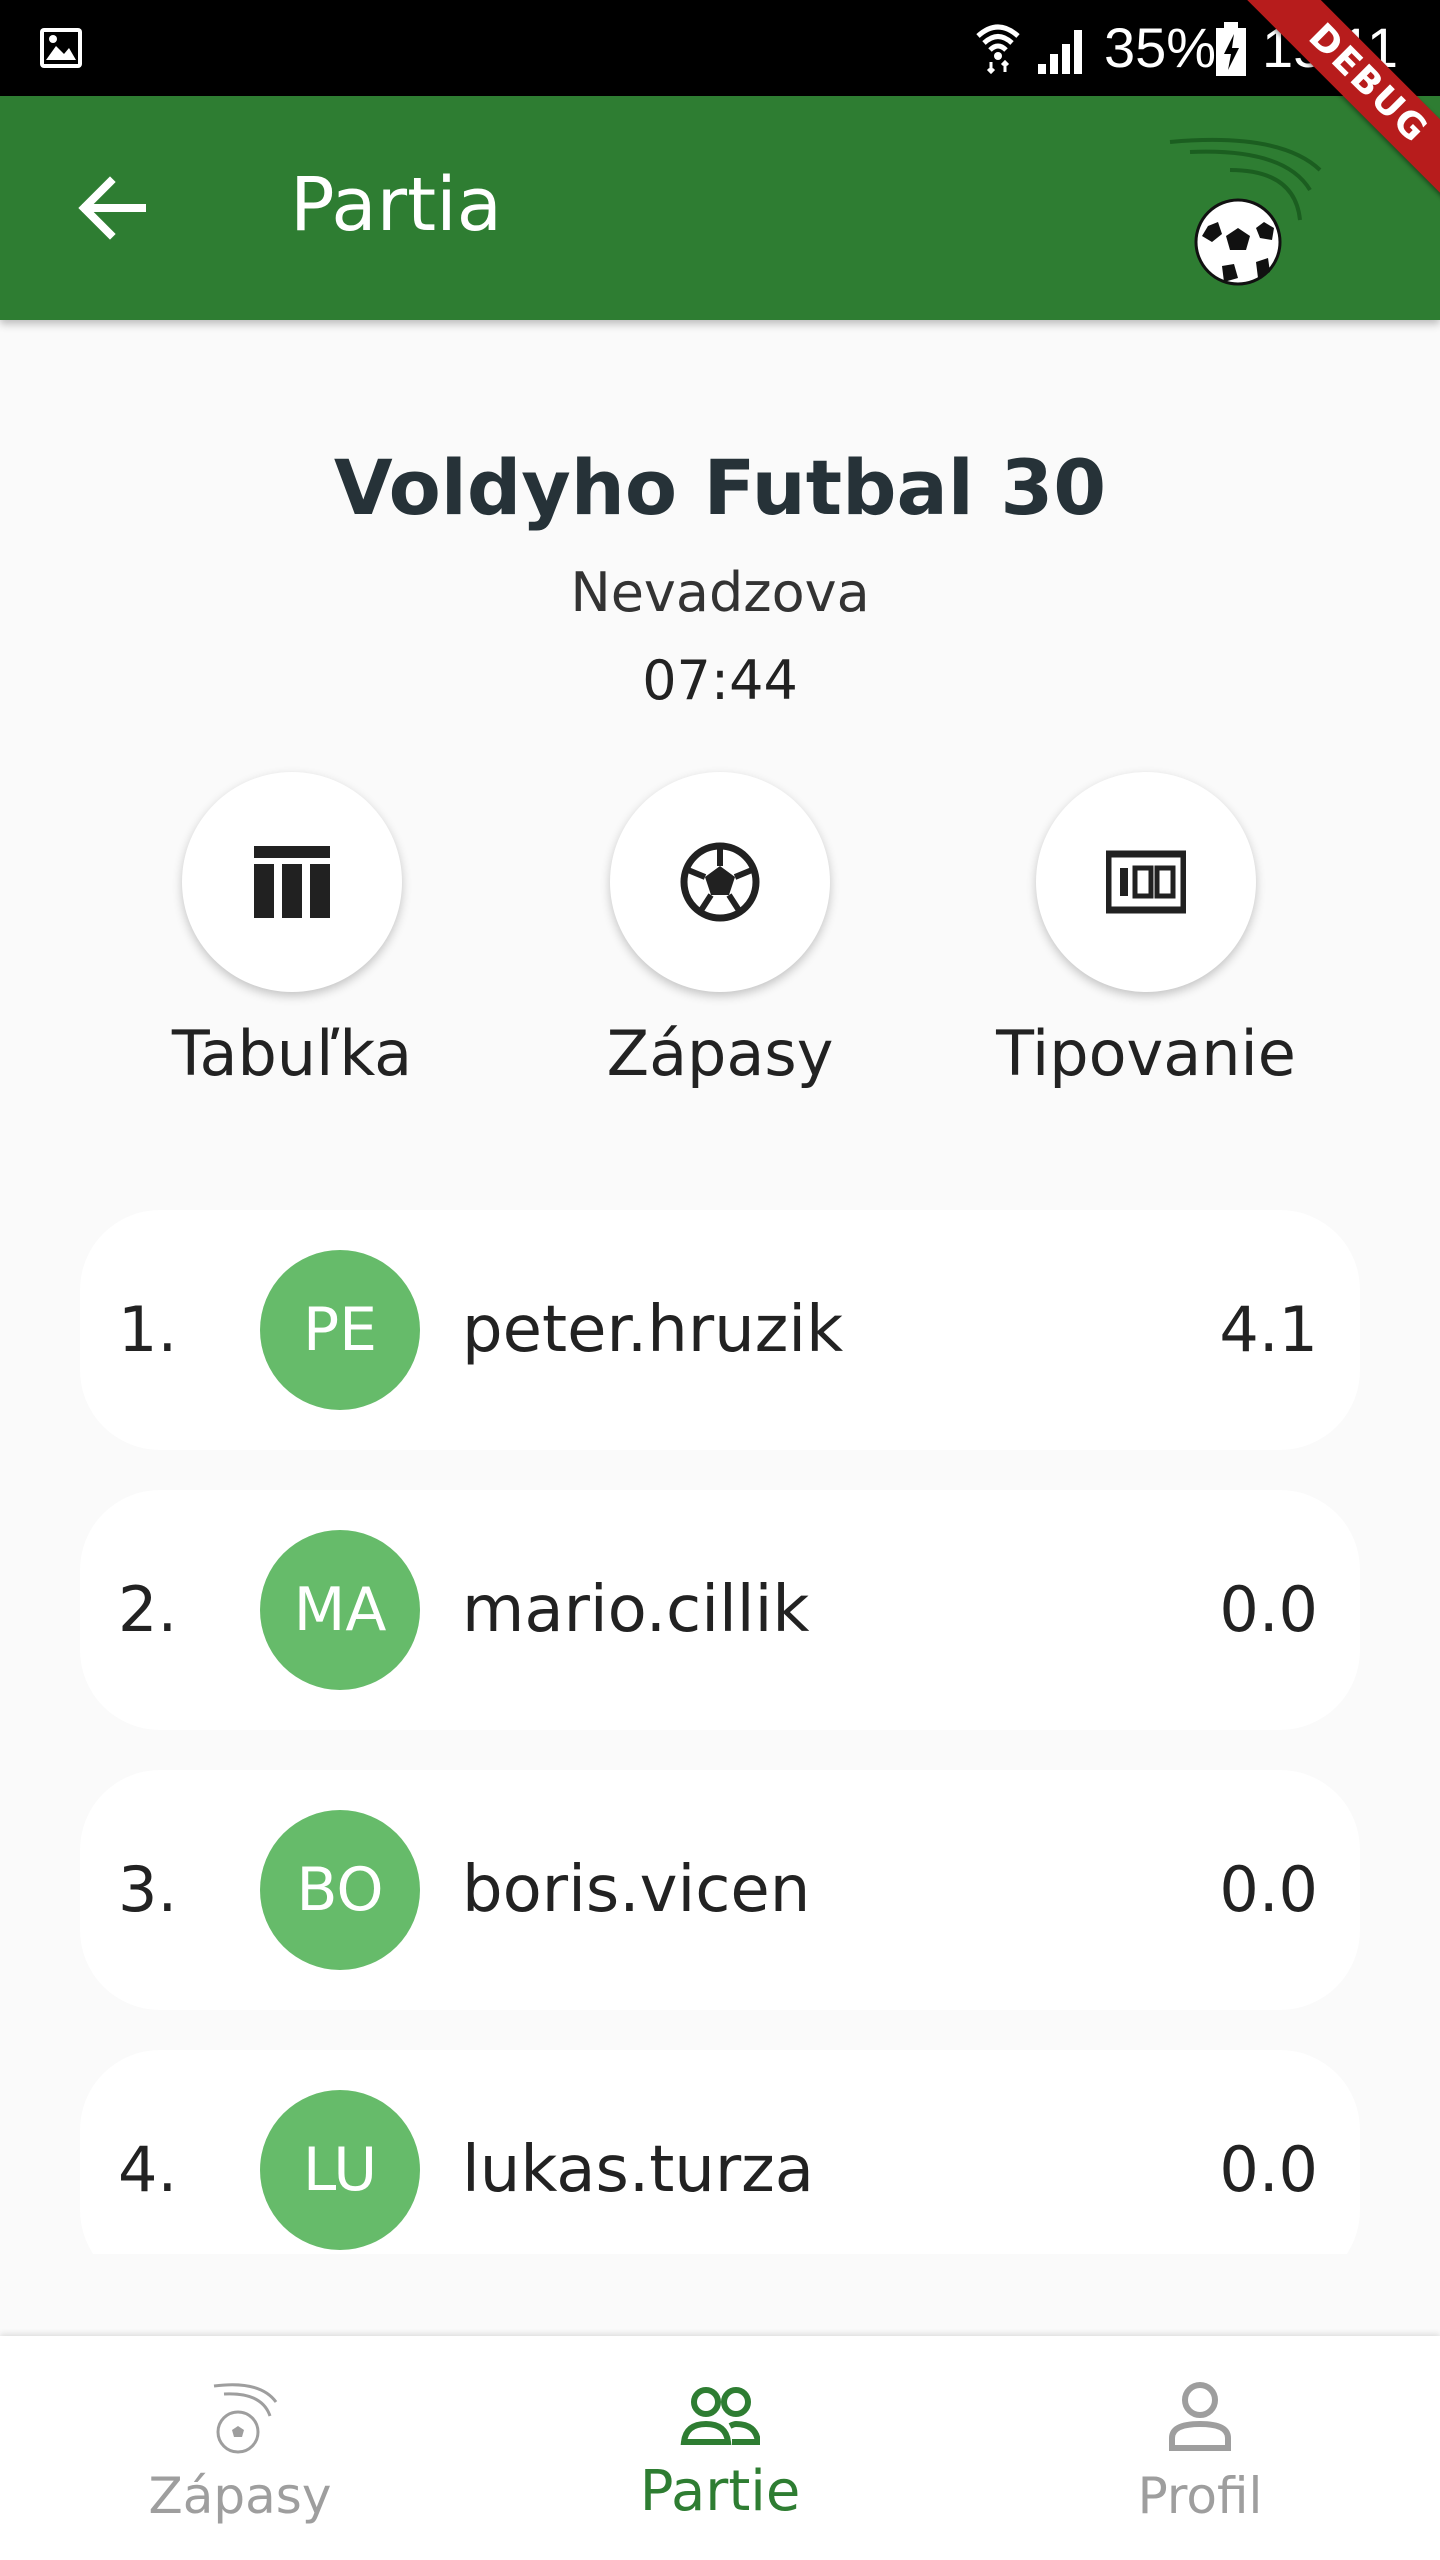  I want to click on avatar: MA, so click(340, 1610).